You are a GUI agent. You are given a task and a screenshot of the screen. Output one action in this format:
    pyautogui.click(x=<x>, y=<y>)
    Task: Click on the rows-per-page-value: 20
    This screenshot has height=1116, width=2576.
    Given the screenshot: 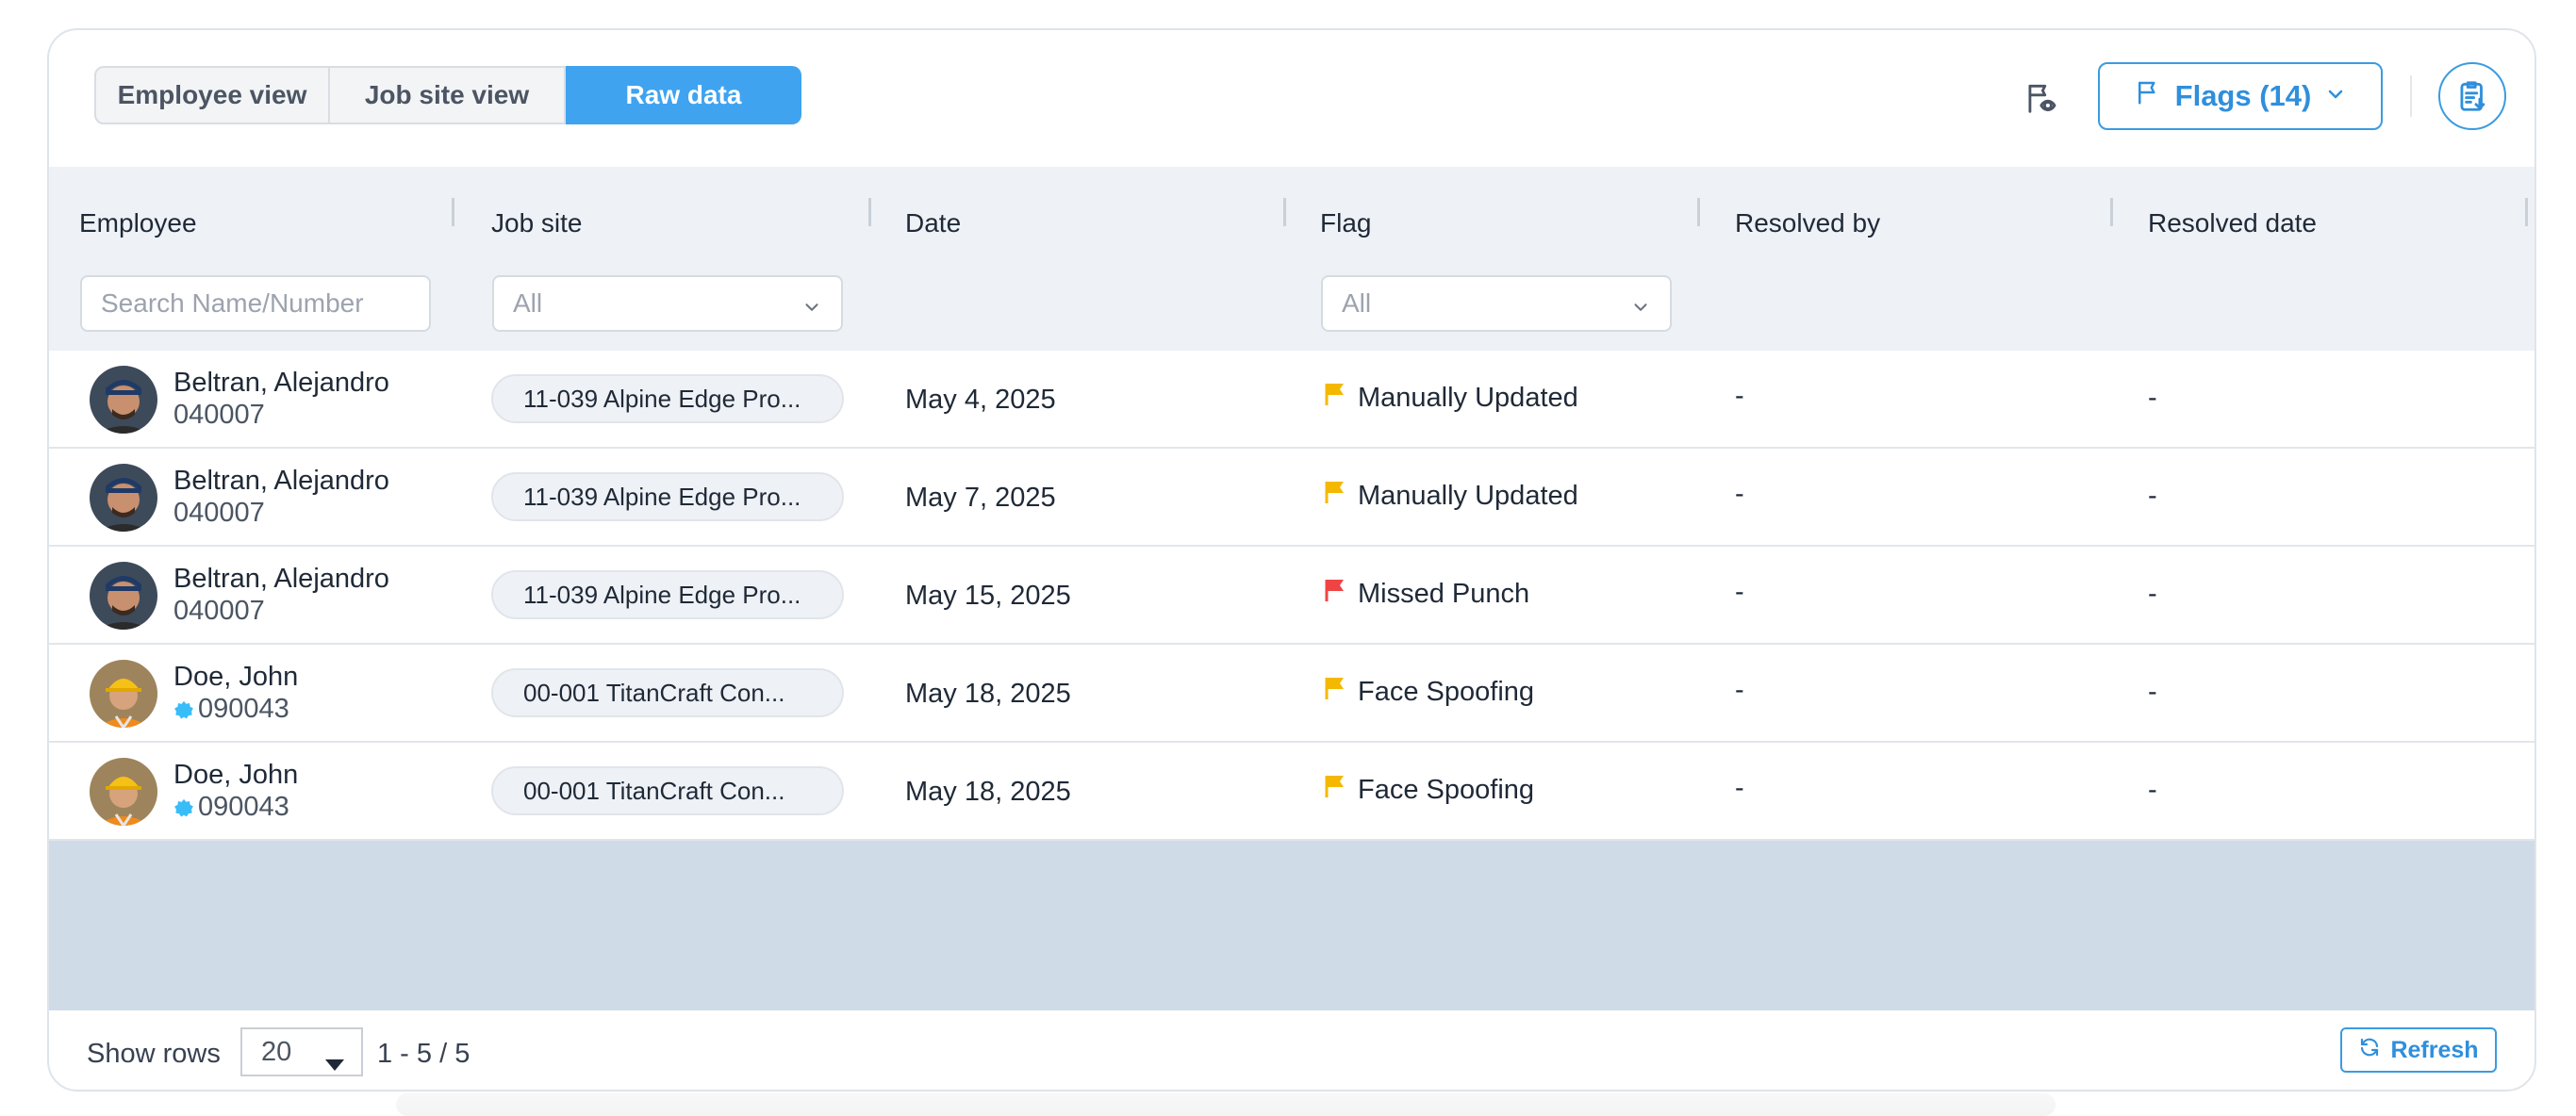 What is the action you would take?
    pyautogui.click(x=276, y=1051)
    